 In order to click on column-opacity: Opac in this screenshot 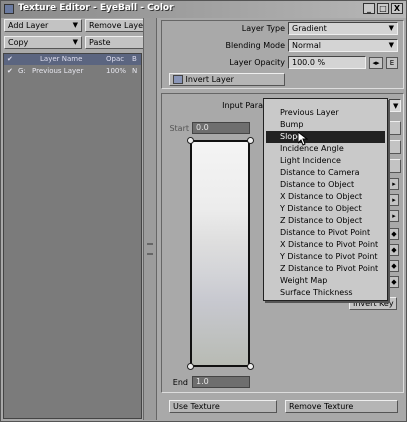, I will do `click(115, 59)`.